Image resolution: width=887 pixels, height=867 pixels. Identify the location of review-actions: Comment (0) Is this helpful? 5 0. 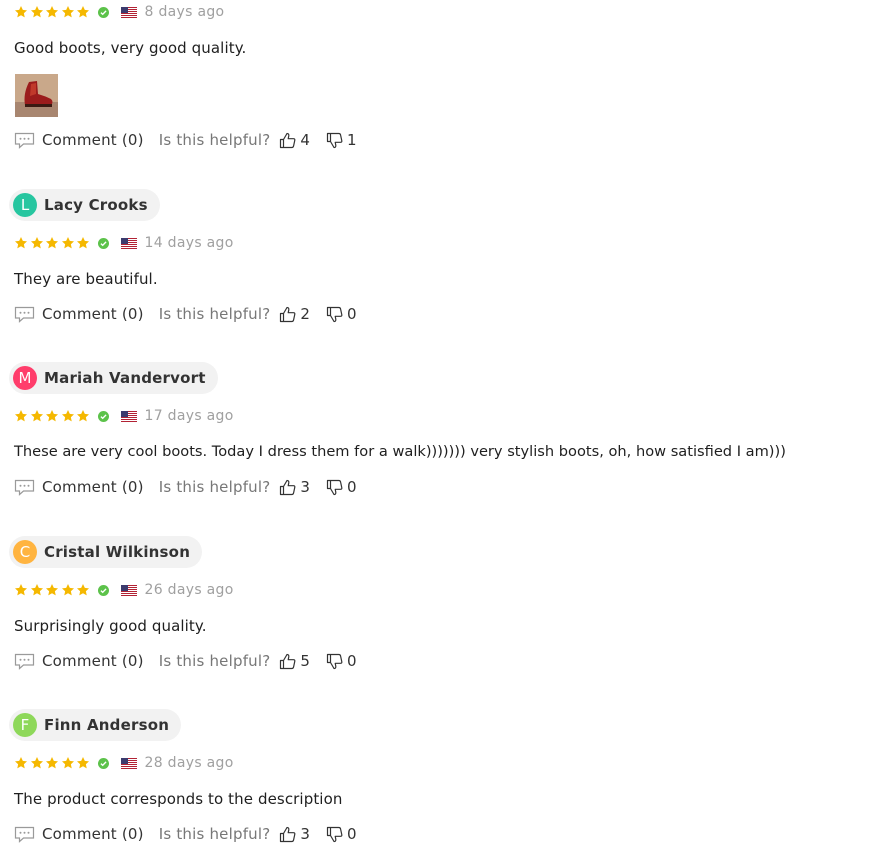
(185, 661).